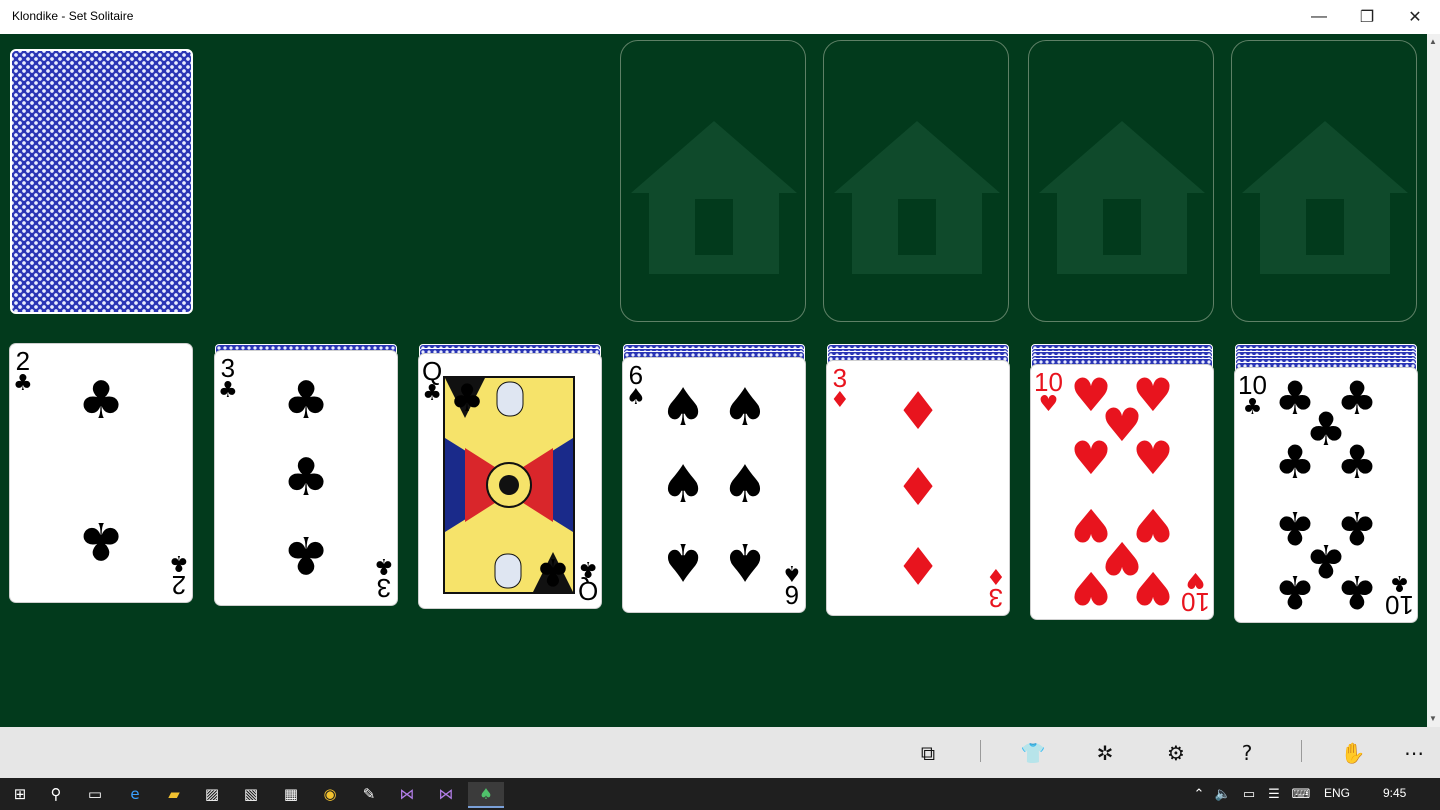 The image size is (1440, 810). I want to click on keyboard-icon: ⌨, so click(1301, 794).